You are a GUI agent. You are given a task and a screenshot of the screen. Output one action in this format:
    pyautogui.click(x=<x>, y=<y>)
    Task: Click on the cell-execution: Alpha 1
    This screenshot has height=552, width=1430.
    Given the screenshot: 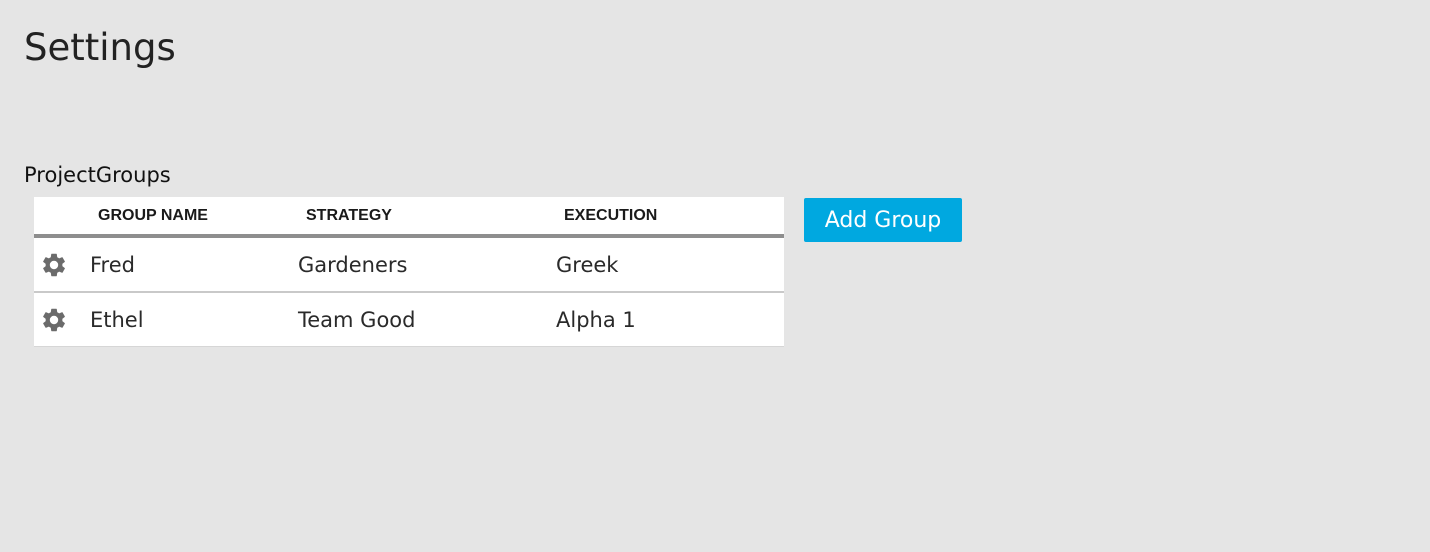 What is the action you would take?
    pyautogui.click(x=670, y=319)
    